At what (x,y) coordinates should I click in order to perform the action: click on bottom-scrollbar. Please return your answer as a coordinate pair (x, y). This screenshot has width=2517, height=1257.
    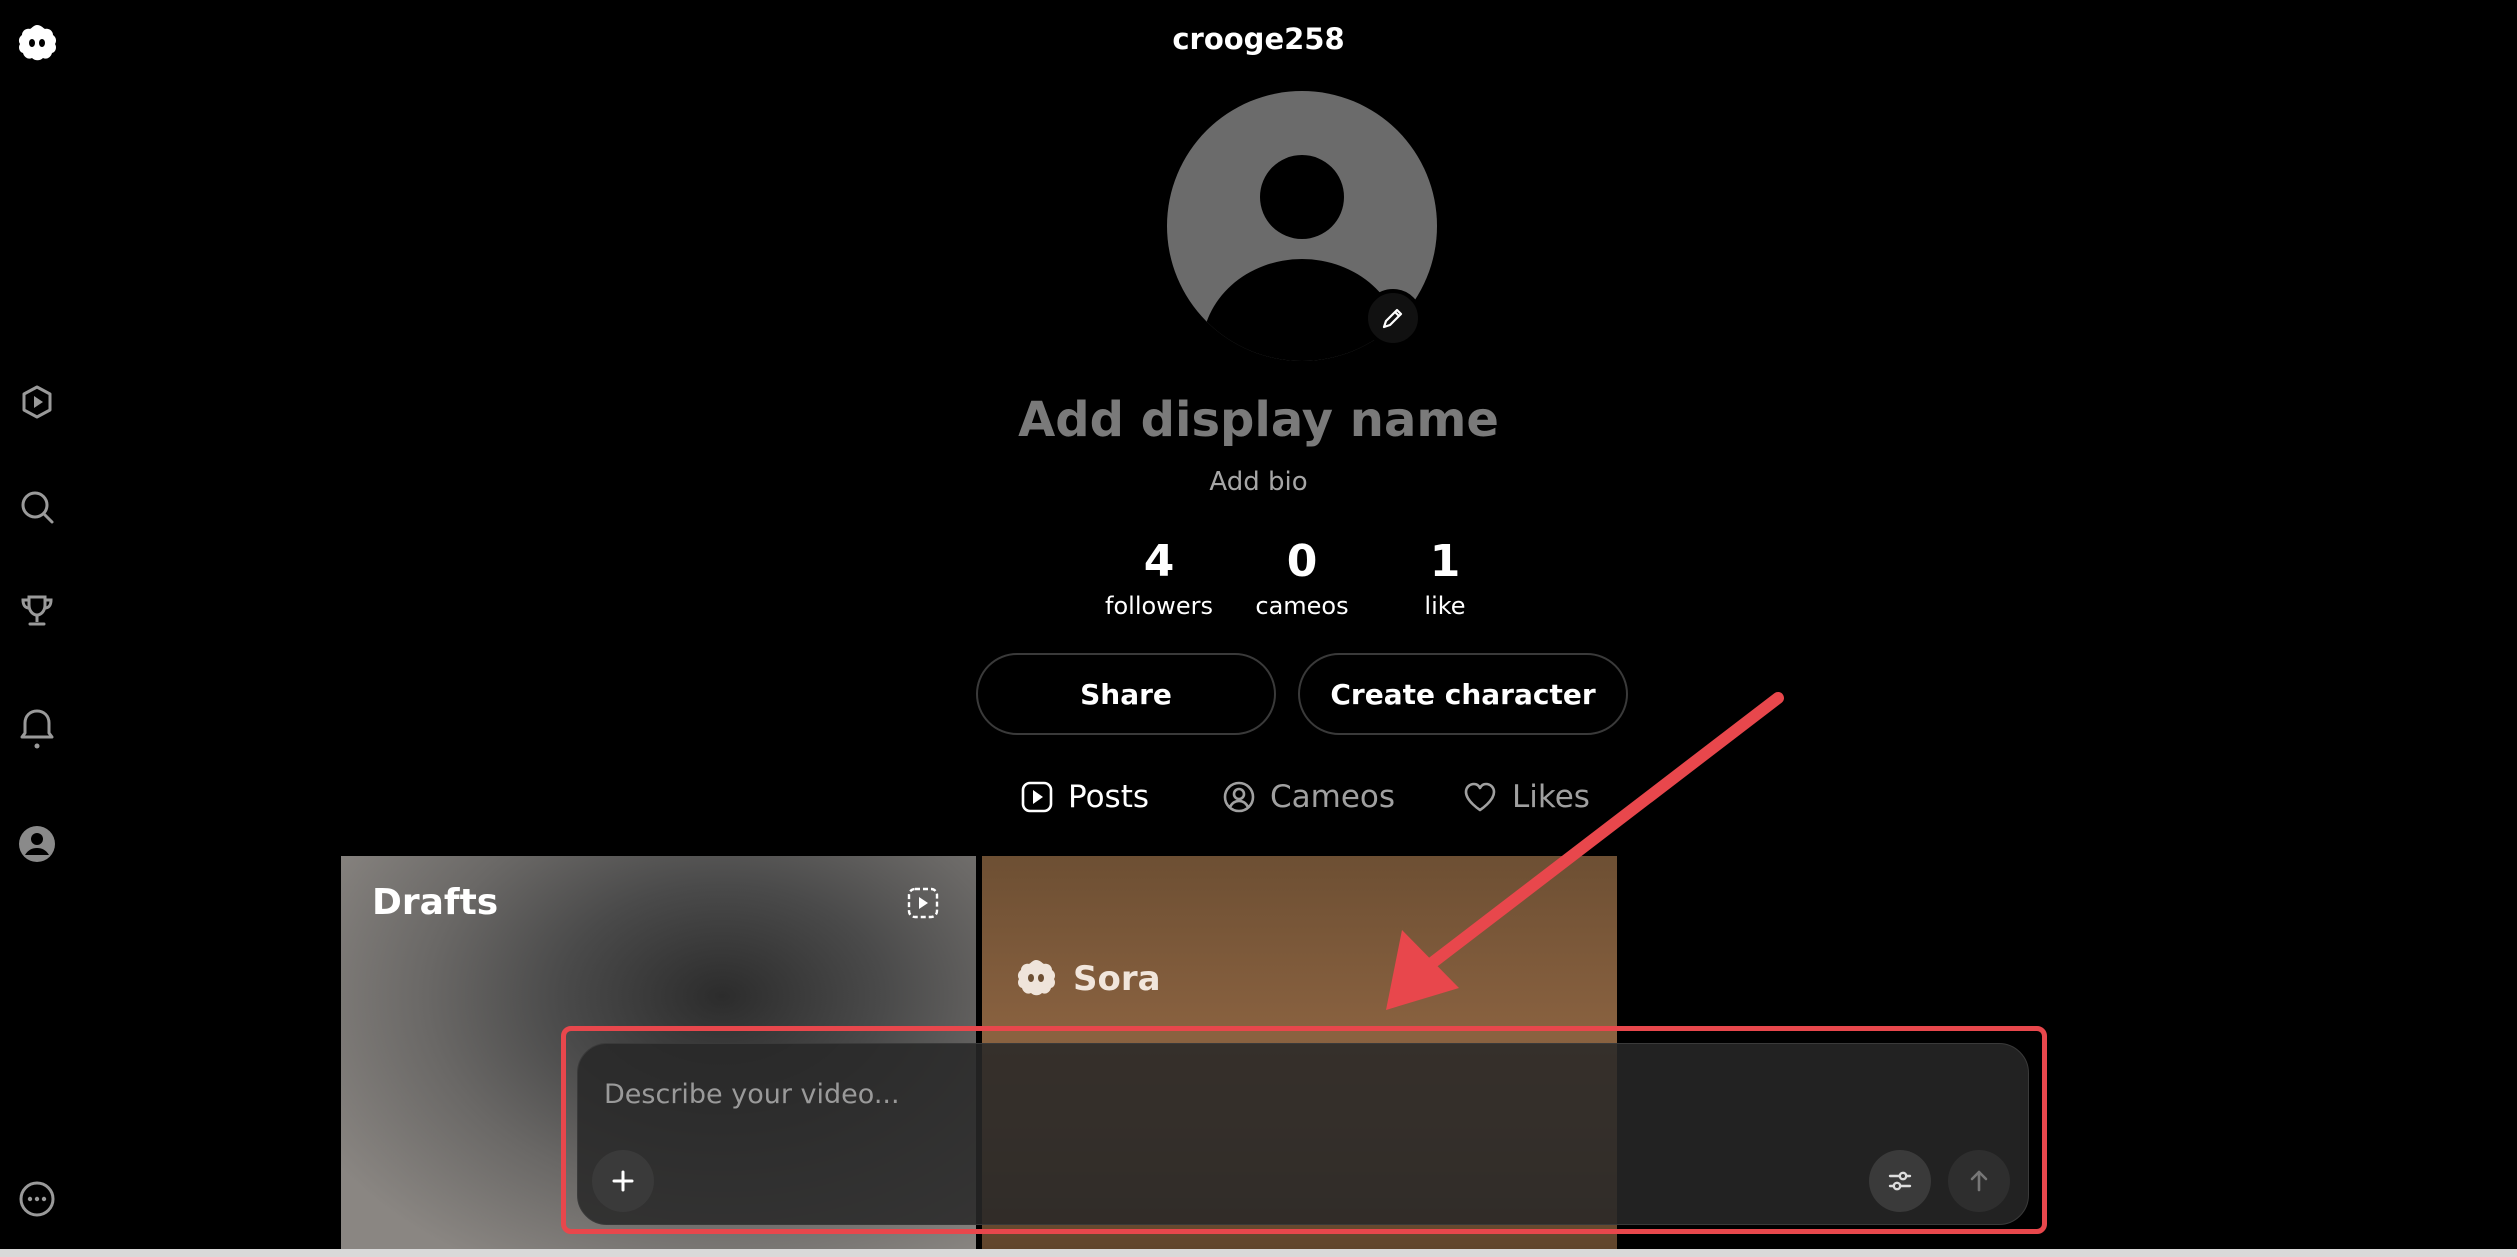
    Looking at the image, I should click on (1258, 1253).